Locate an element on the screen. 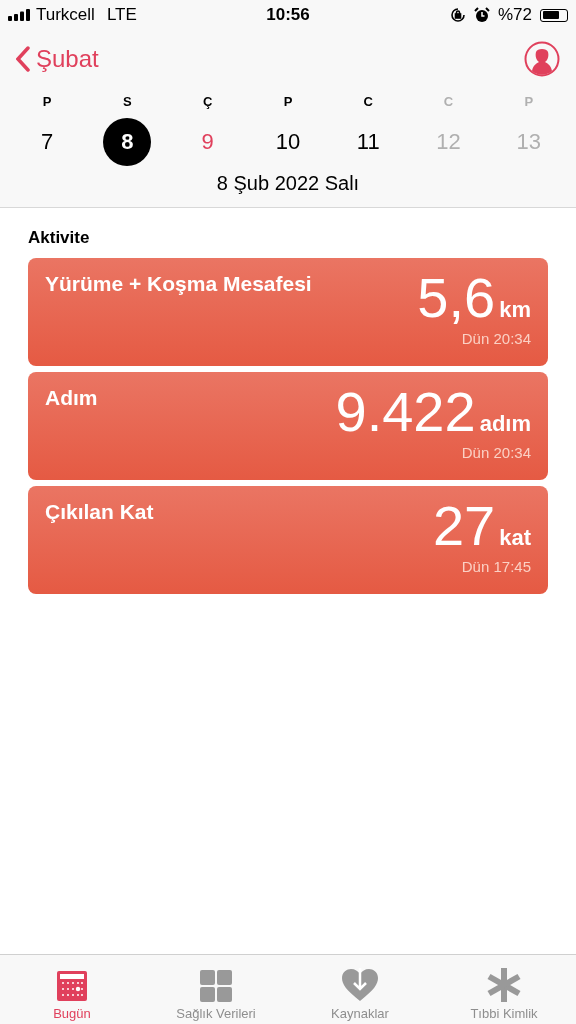 The width and height of the screenshot is (576, 1024). tab-bar-item: Sağlık Verileri is located at coordinates (216, 989).